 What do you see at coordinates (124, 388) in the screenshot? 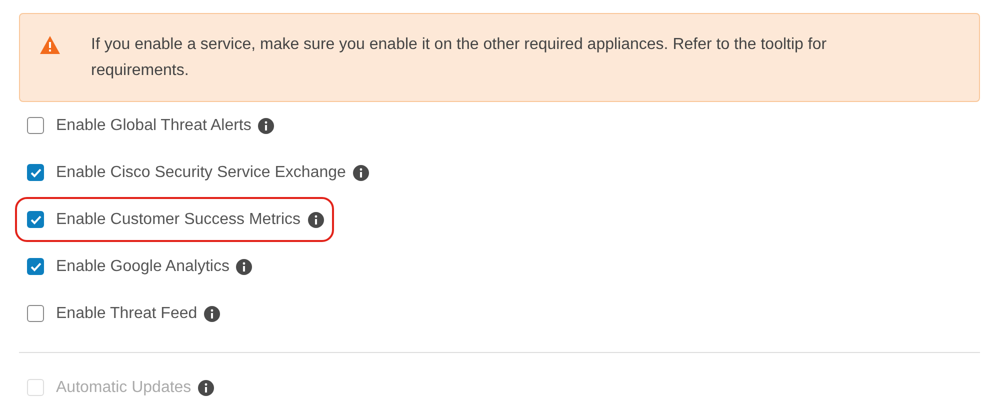
I see `checkbox-label: Automatic Updates` at bounding box center [124, 388].